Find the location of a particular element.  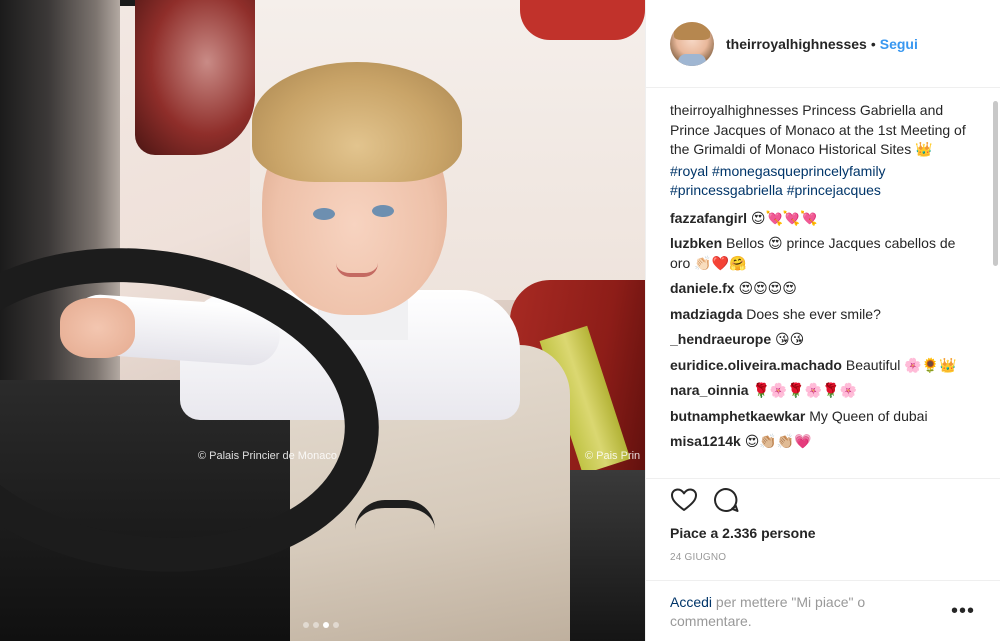

comment-item: daniele.fx 😍😍😍😍 is located at coordinates (823, 289).